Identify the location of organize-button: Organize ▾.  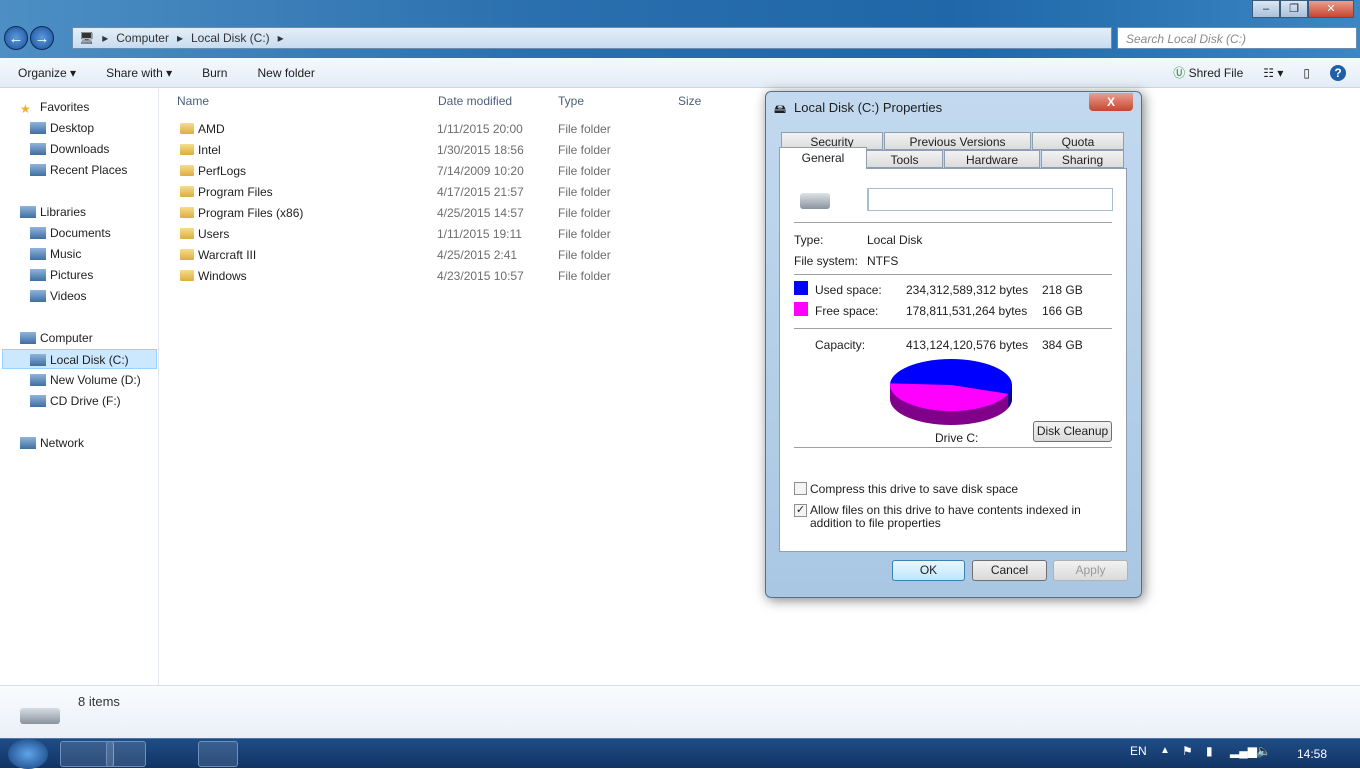
(47, 73).